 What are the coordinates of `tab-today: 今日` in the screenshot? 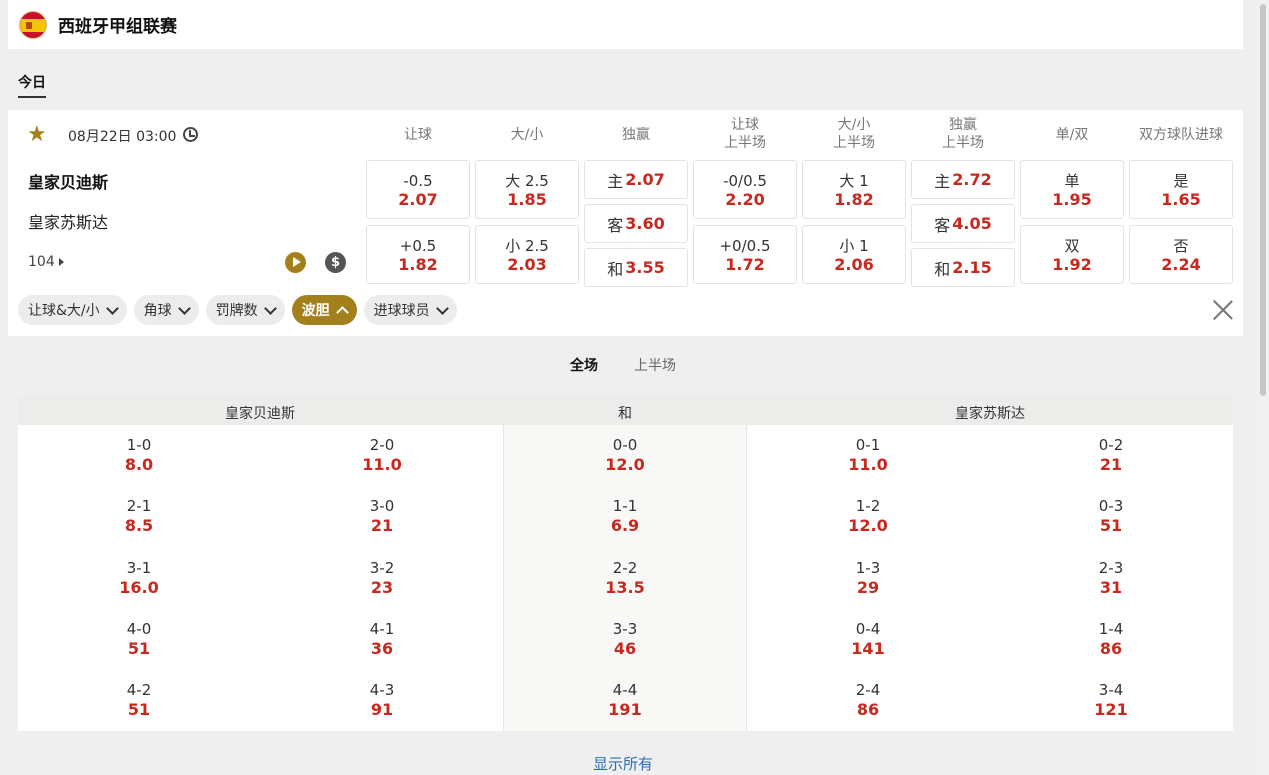 It's located at (32, 85).